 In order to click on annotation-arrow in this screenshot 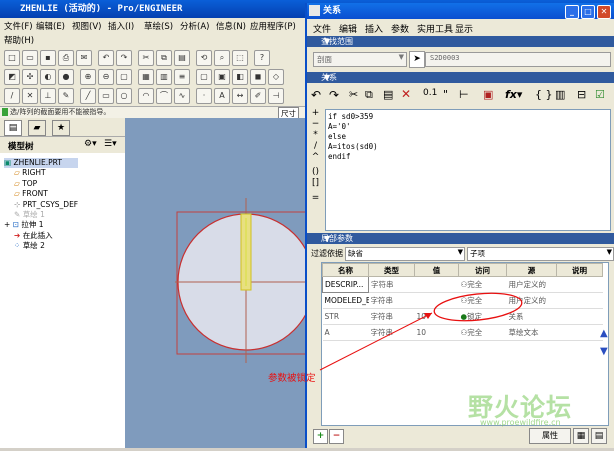, I will do `click(376, 341)`.